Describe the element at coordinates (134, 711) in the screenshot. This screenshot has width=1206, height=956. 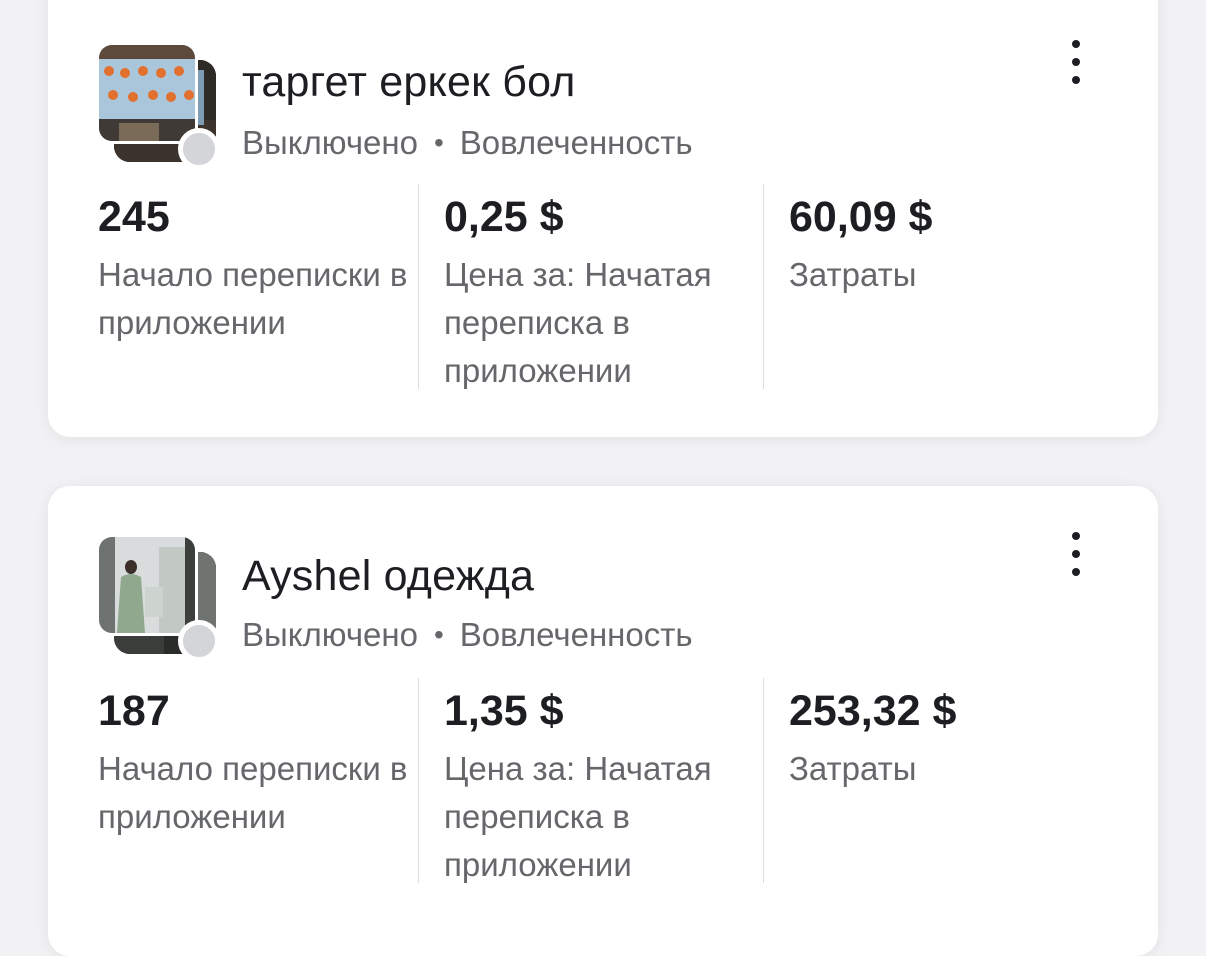
I see `metric-value: 187` at that location.